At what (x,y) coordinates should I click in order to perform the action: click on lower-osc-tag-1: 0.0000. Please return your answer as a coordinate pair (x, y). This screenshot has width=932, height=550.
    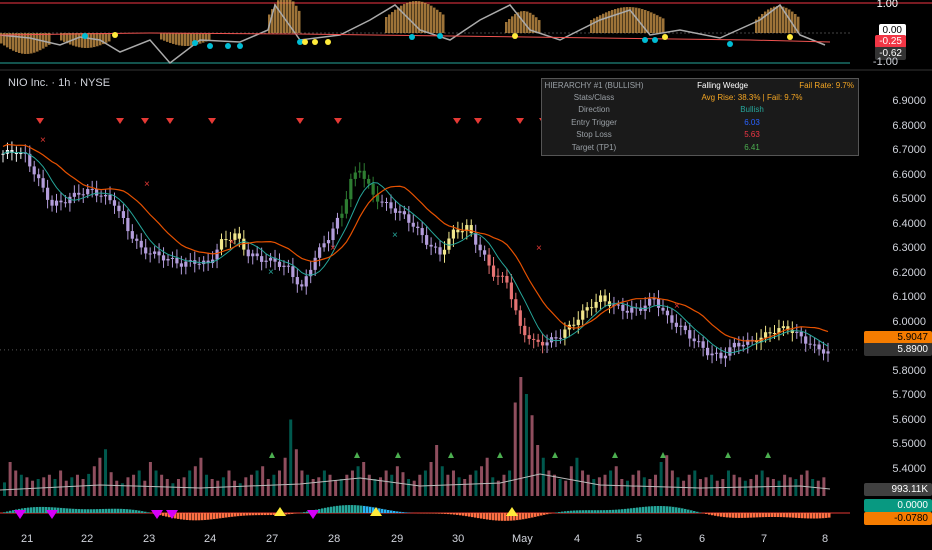
    Looking at the image, I should click on (898, 505).